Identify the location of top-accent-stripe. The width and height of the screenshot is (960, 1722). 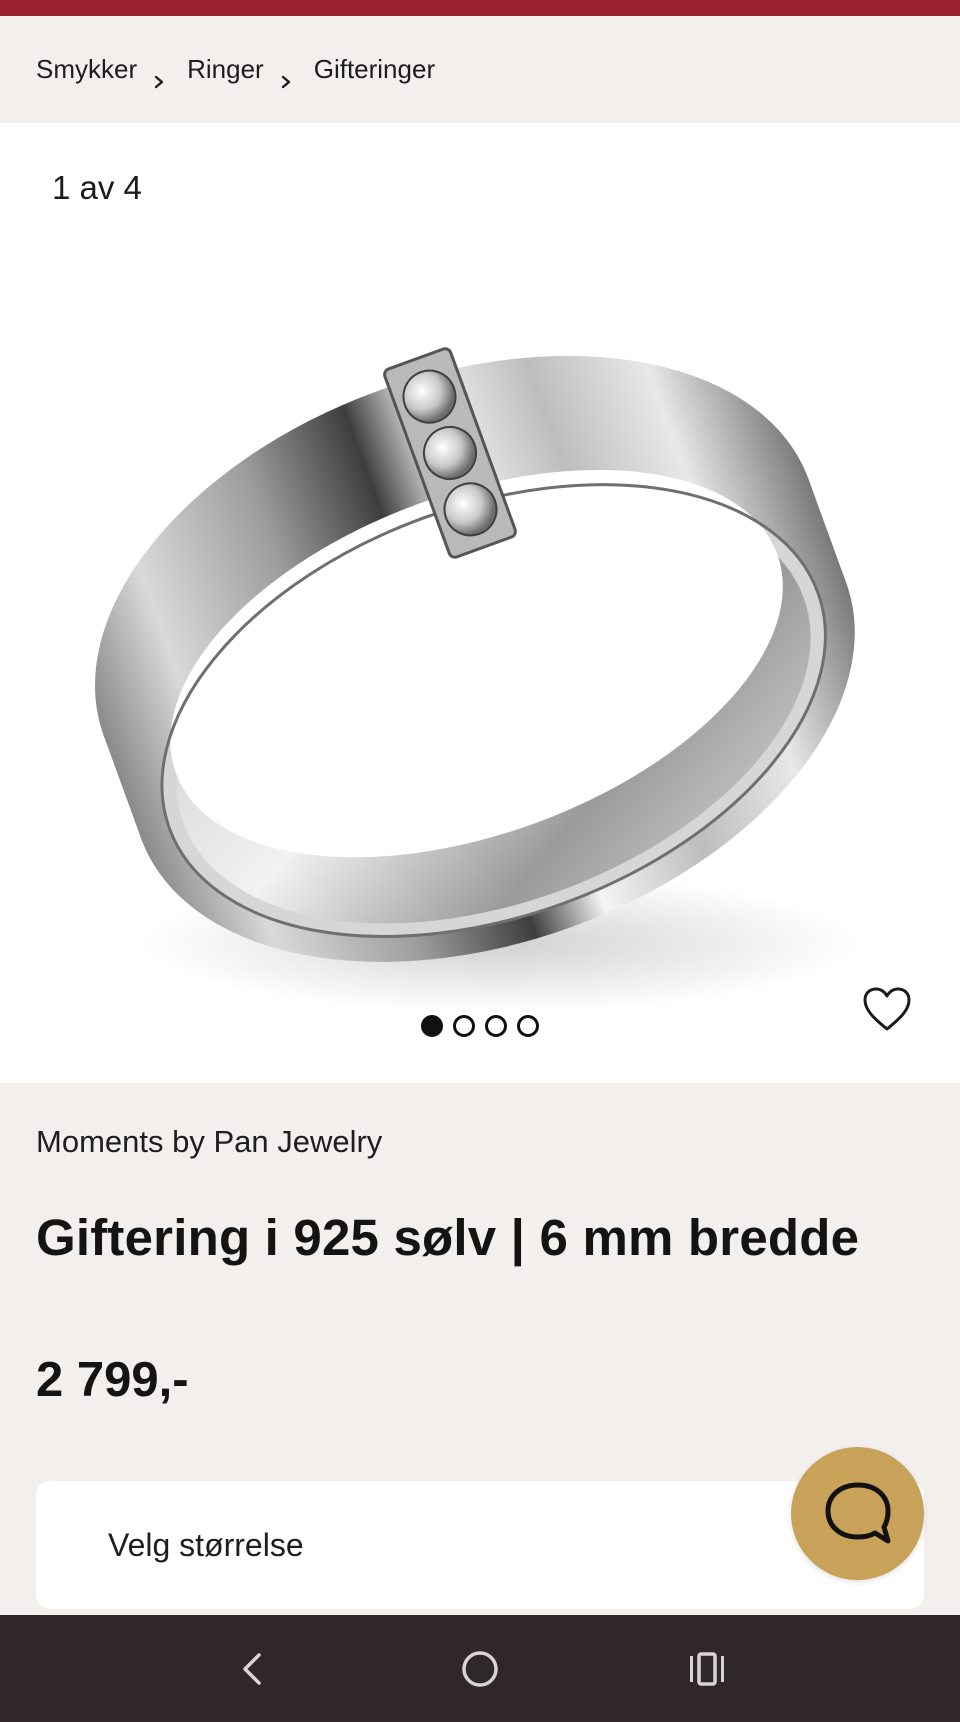
(480, 8).